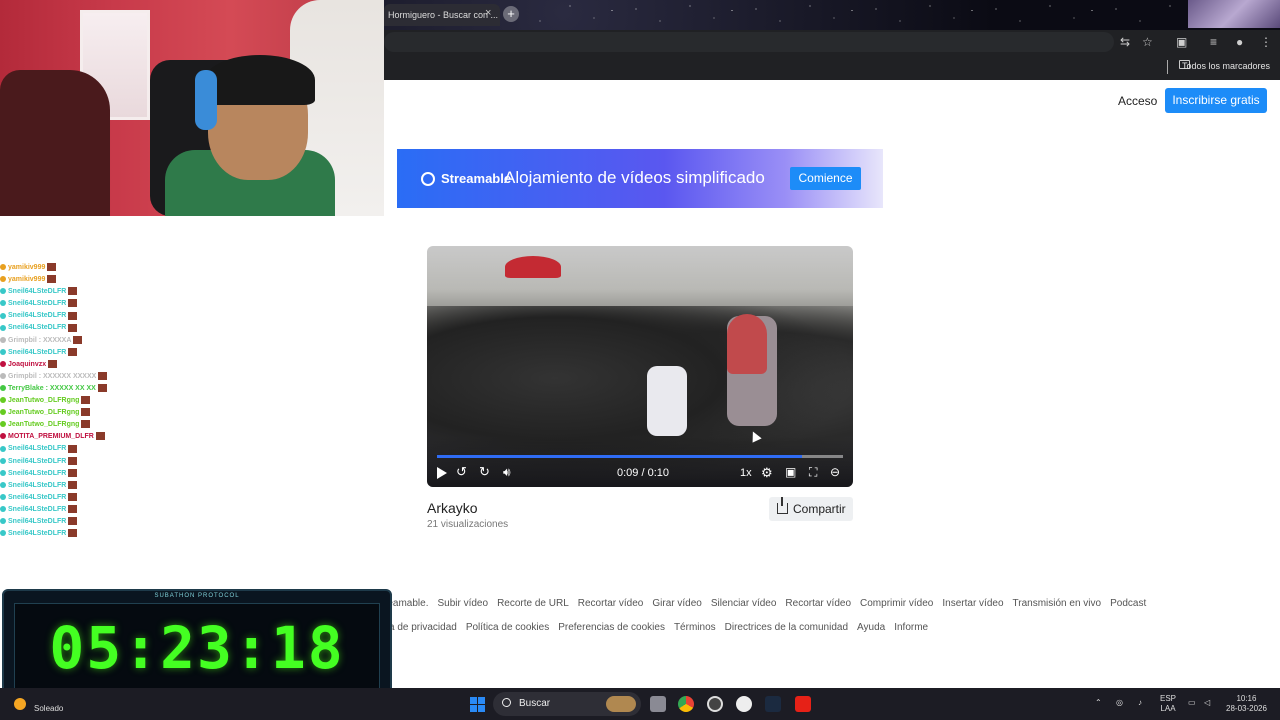  Describe the element at coordinates (1147, 42) in the screenshot. I see `bookmark-star-icon: ☆` at that location.